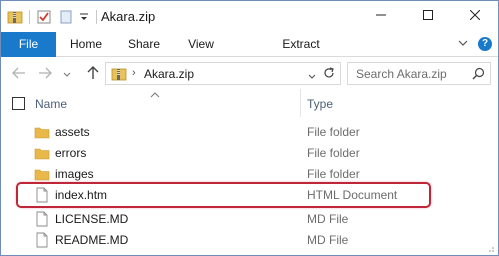 This screenshot has width=499, height=256. Describe the element at coordinates (249, 16) in the screenshot. I see `title-bar: Akara.zip` at that location.